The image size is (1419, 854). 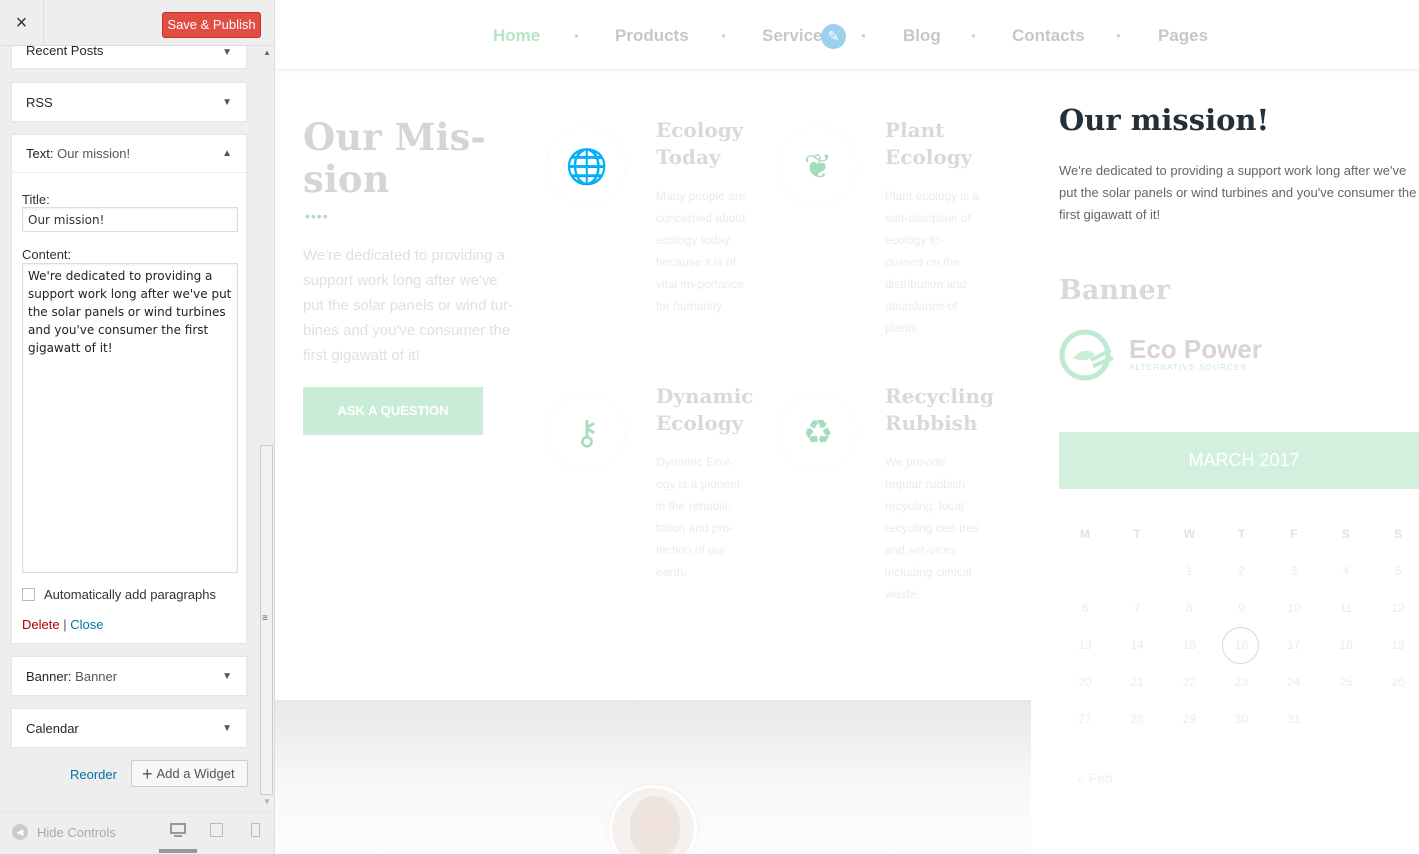 What do you see at coordinates (147, 774) in the screenshot?
I see `plus-icon: +` at bounding box center [147, 774].